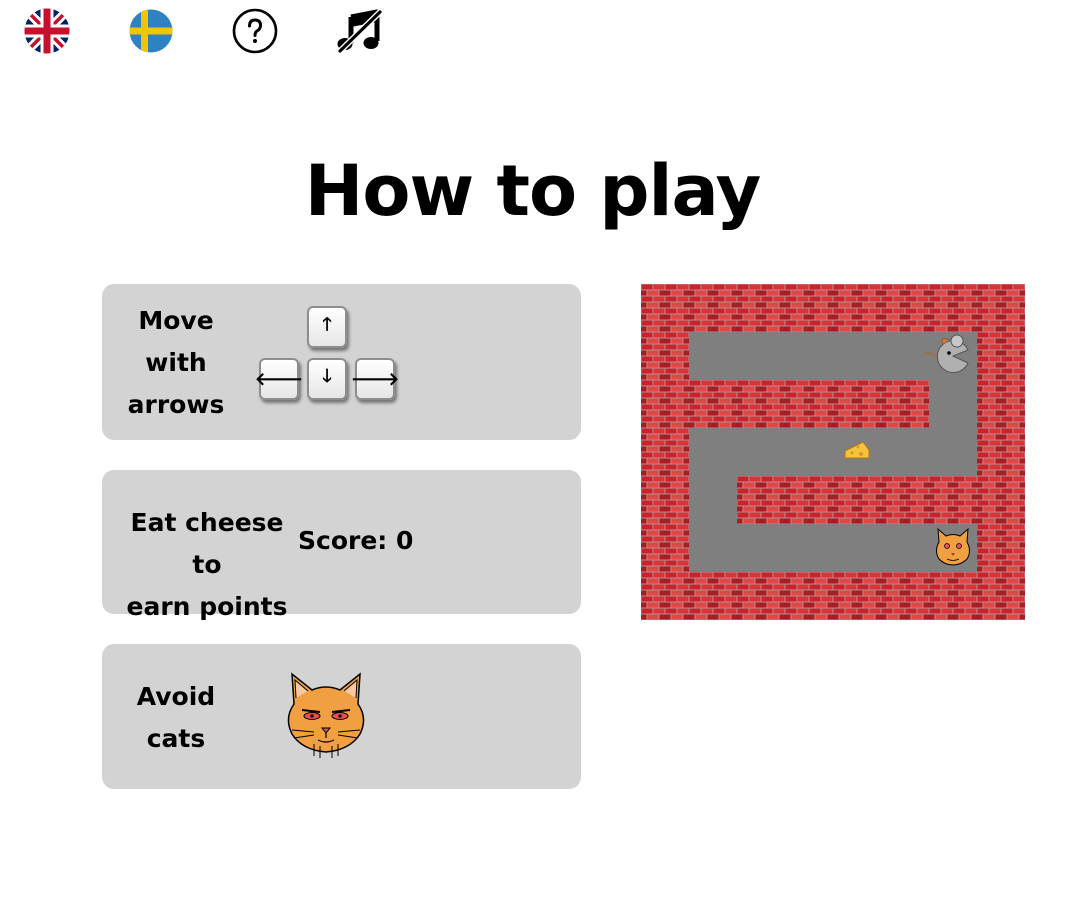  Describe the element at coordinates (532, 191) in the screenshot. I see `page-title: How to play` at that location.